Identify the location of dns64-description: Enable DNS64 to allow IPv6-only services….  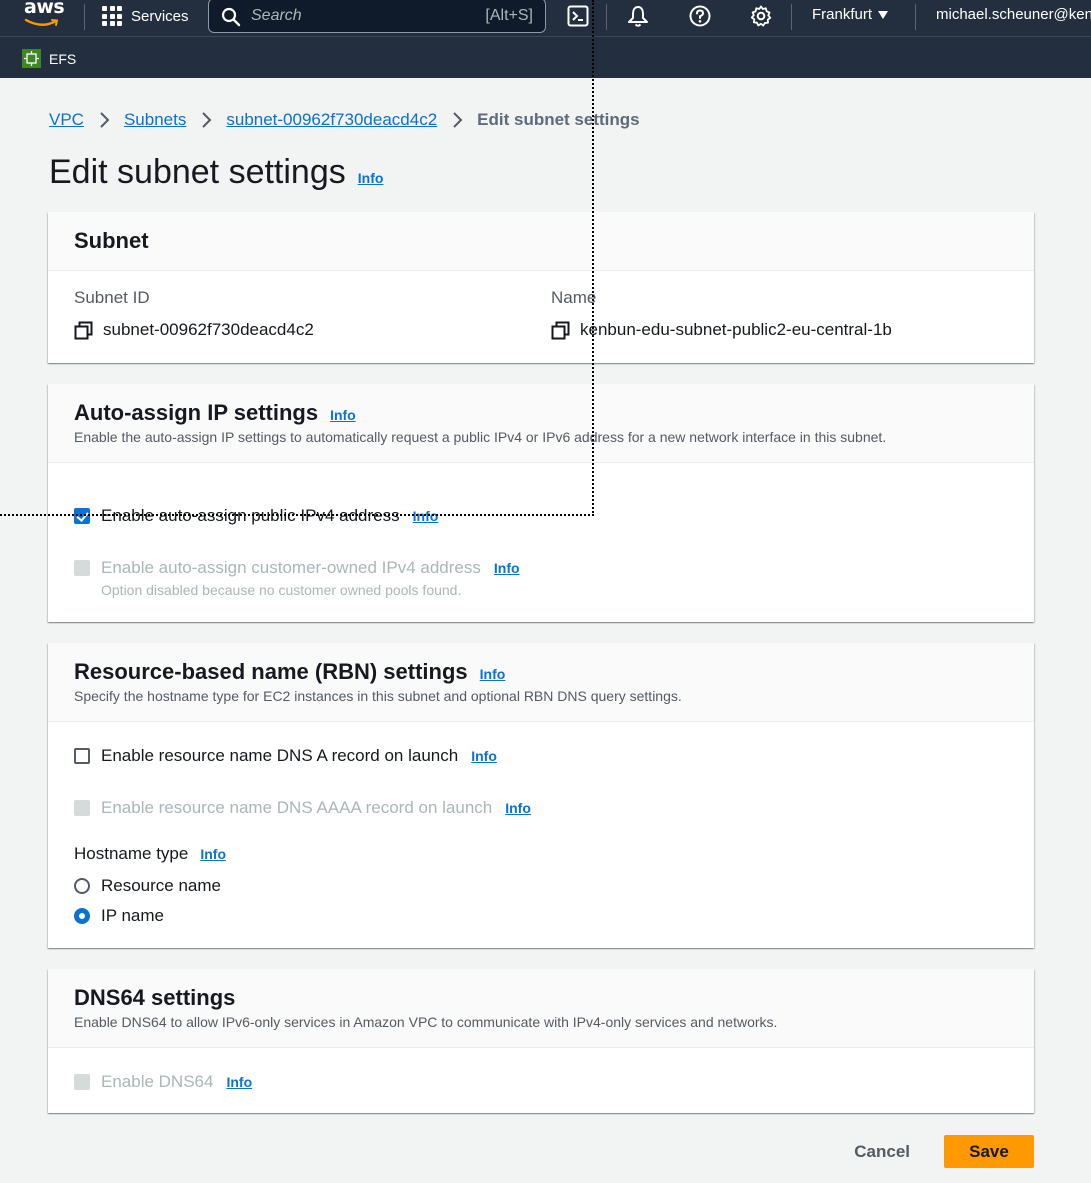
(426, 1022).